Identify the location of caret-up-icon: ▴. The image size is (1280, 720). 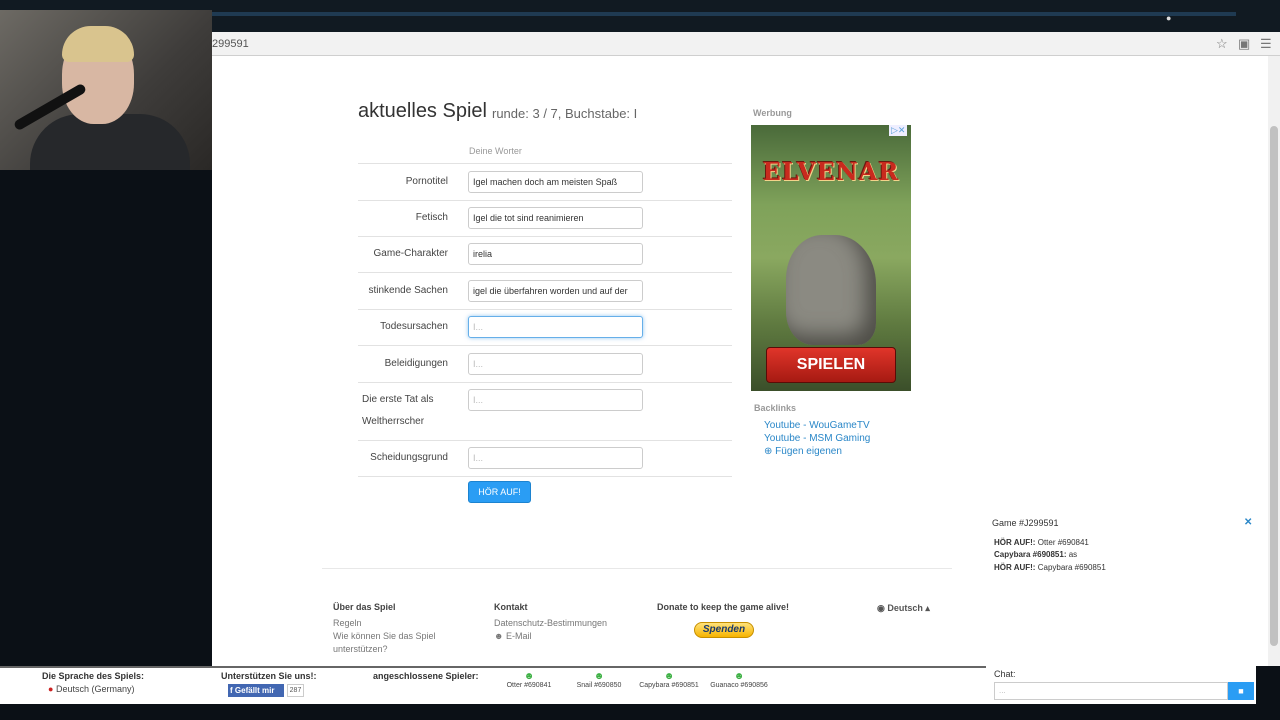
(927, 608).